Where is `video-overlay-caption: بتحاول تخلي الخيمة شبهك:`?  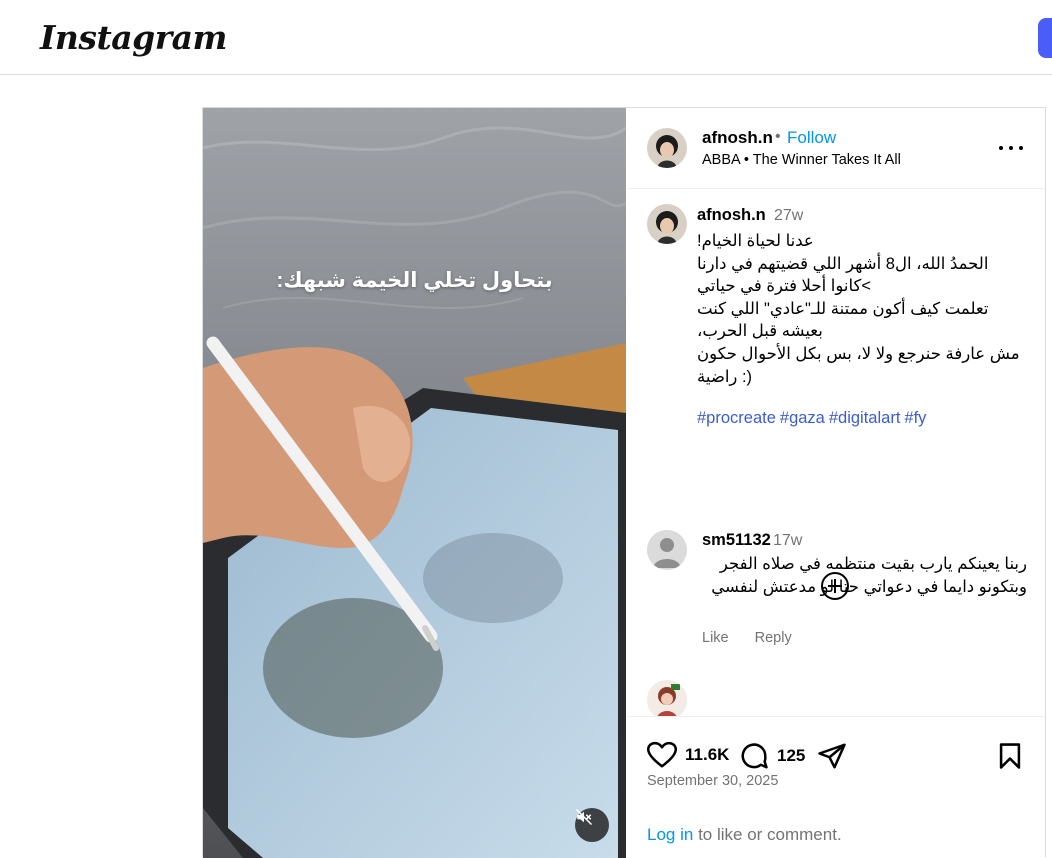 video-overlay-caption: بتحاول تخلي الخيمة شبهك: is located at coordinates (414, 280).